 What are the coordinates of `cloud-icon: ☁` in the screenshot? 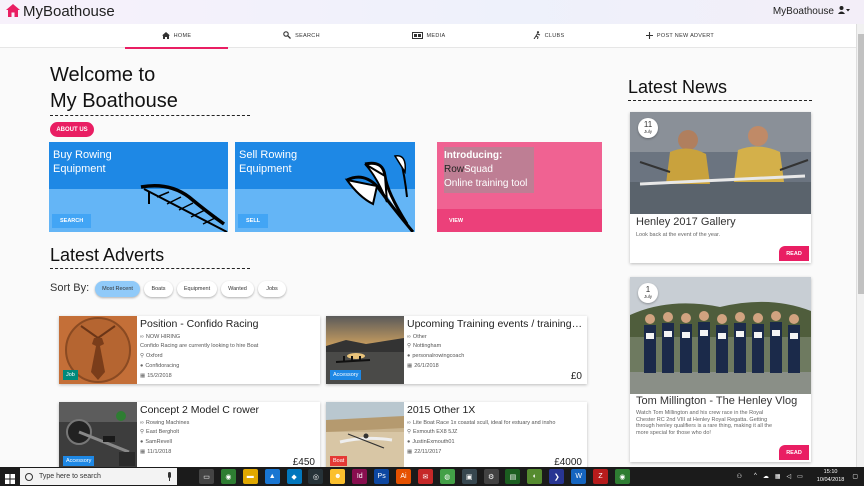 It's located at (766, 476).